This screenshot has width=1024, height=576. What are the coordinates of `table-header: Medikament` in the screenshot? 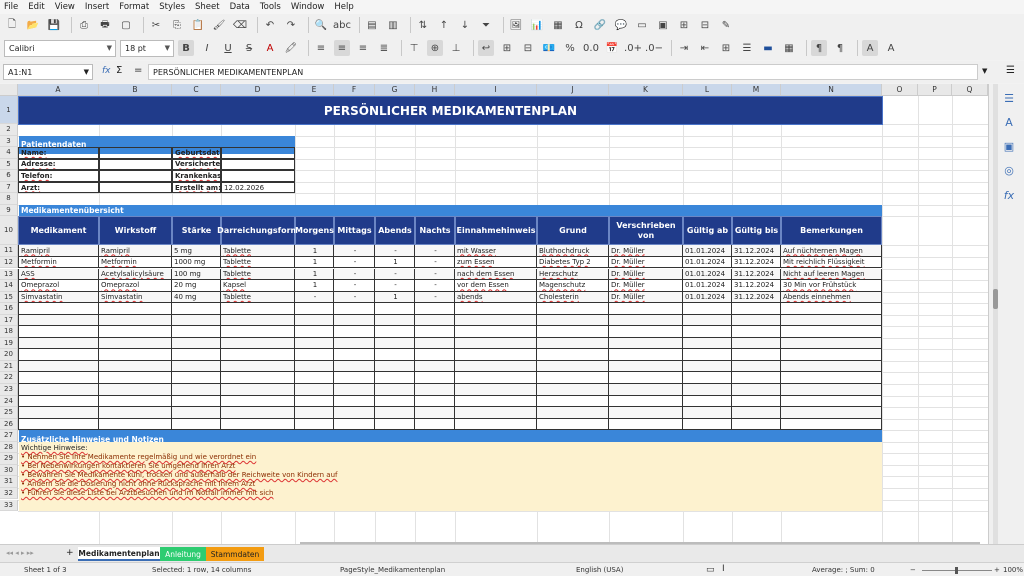 It's located at (58, 231).